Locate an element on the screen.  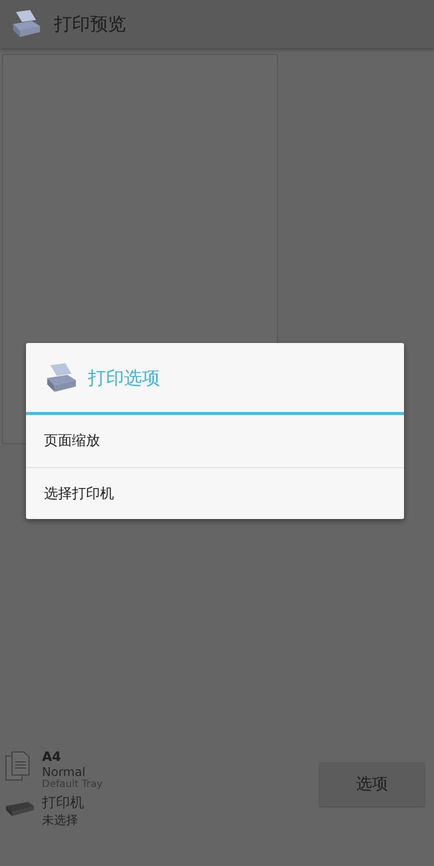
paper-size: A4 is located at coordinates (52, 757).